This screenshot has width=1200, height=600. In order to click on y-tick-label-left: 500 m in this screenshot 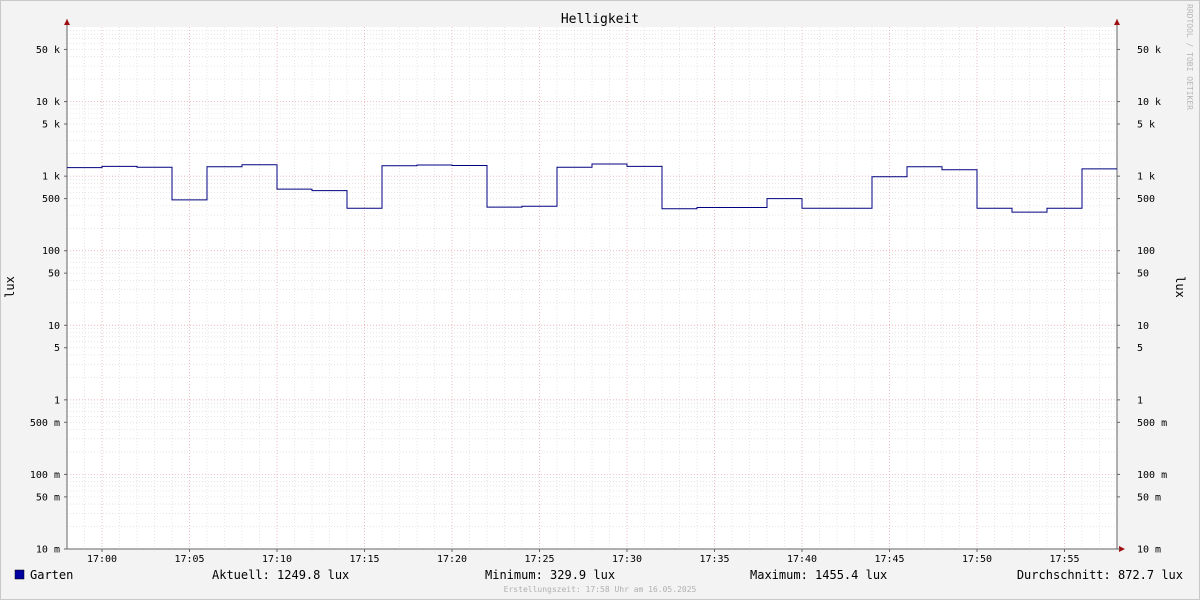, I will do `click(45, 423)`.